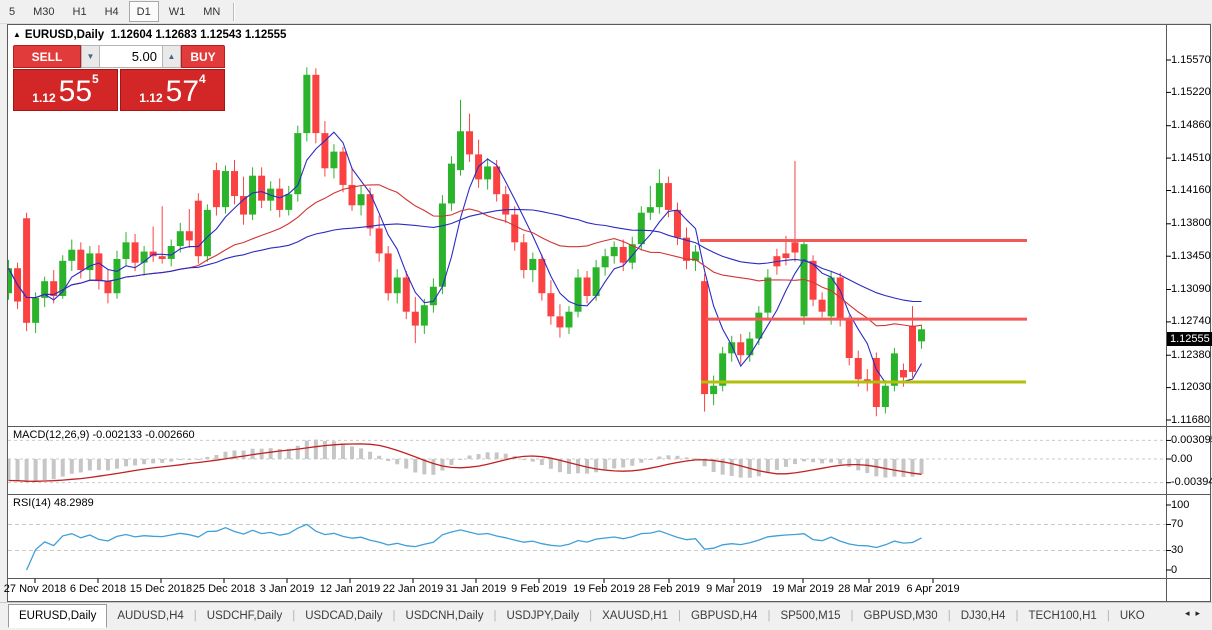  Describe the element at coordinates (445, 616) in the screenshot. I see `chart-tab-usdcnh: USDCNH,Daily` at that location.